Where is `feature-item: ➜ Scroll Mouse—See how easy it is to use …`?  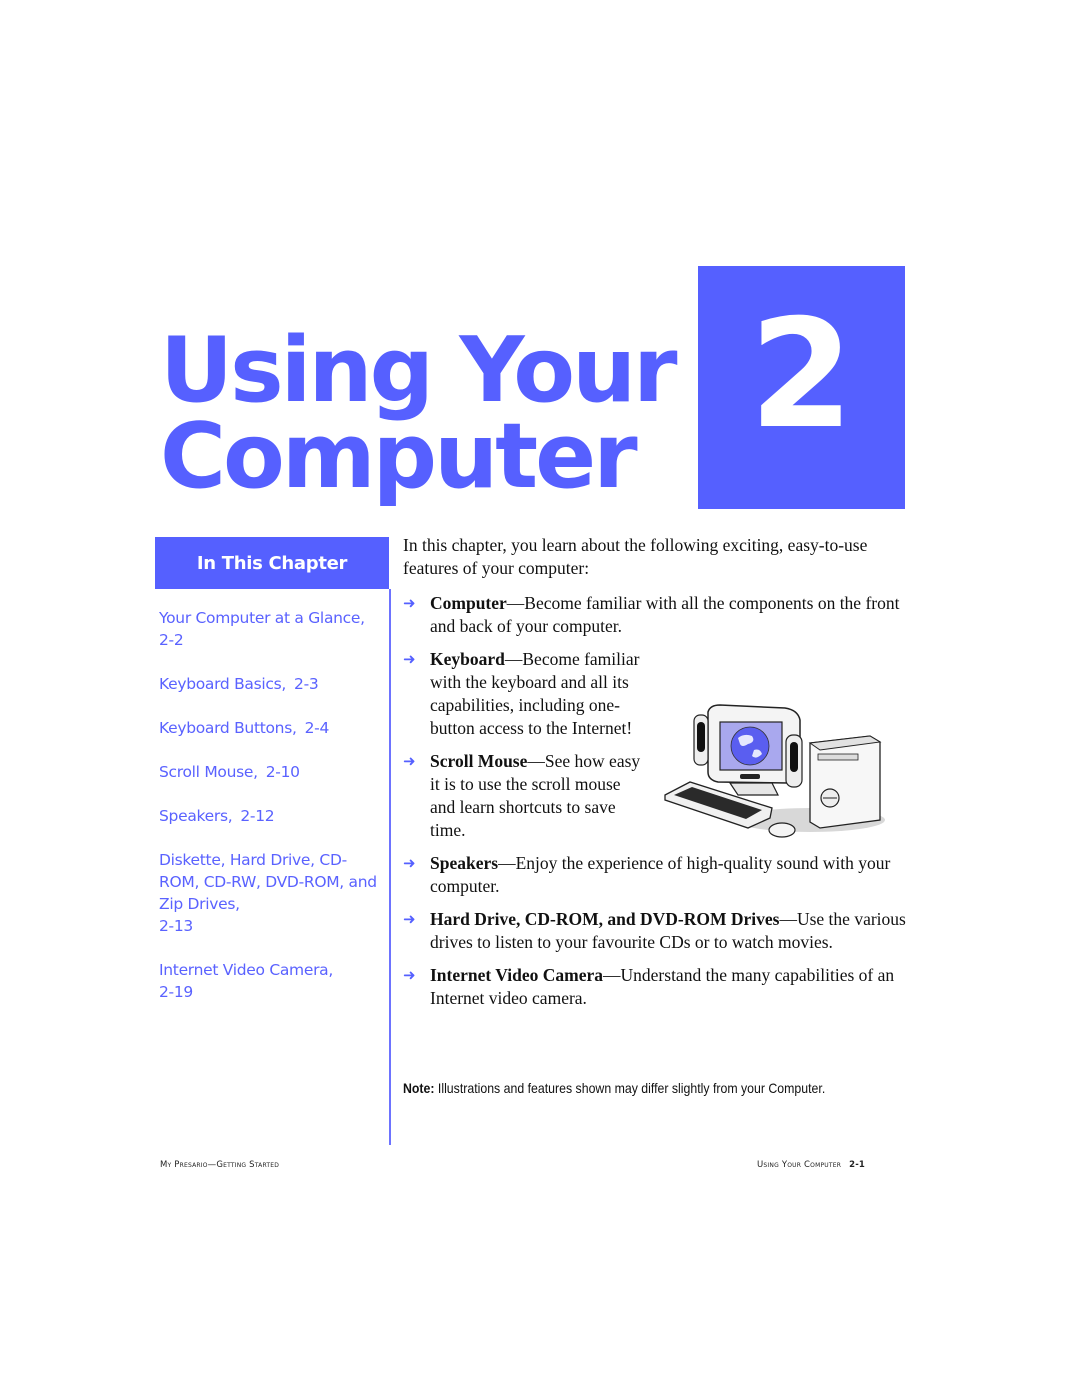
feature-item: ➜ Scroll Mouse—See how easy it is to use … is located at coordinates (524, 796).